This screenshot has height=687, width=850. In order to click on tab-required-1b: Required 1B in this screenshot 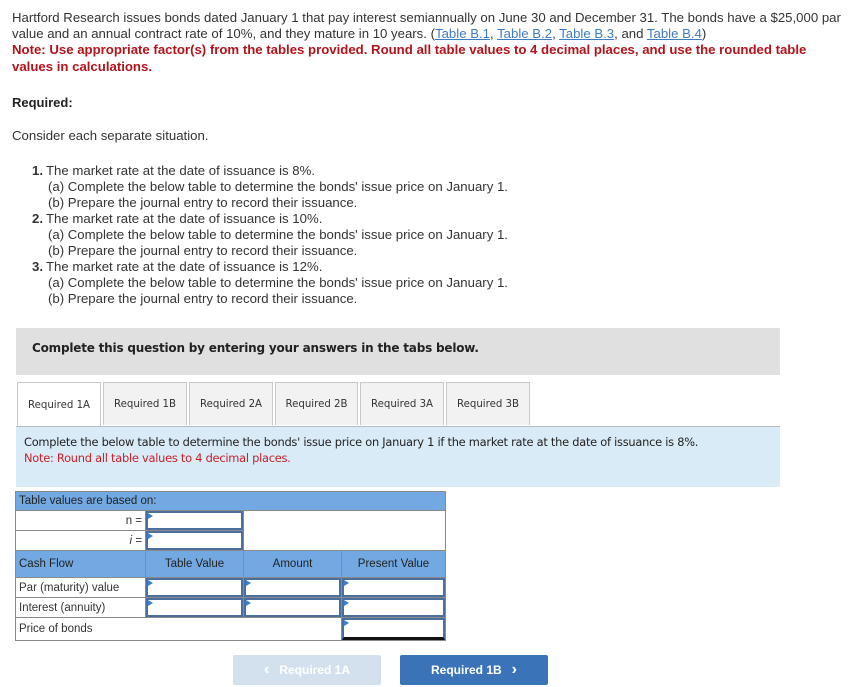, I will do `click(145, 403)`.